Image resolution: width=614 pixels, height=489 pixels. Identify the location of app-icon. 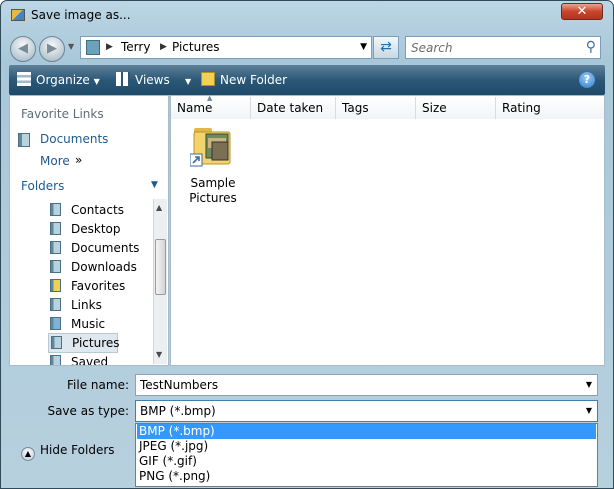
(18, 15).